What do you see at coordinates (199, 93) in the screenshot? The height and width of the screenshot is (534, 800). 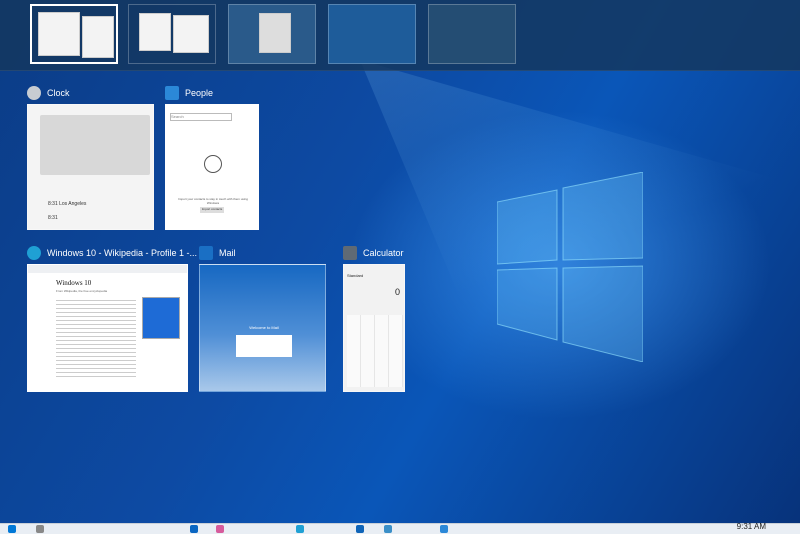 I see `window-title: People` at bounding box center [199, 93].